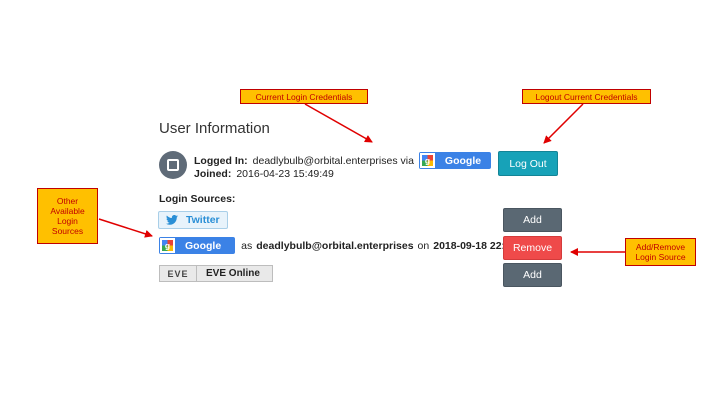 This screenshot has width=720, height=405. What do you see at coordinates (532, 220) in the screenshot?
I see `add-twitter-button: Add` at bounding box center [532, 220].